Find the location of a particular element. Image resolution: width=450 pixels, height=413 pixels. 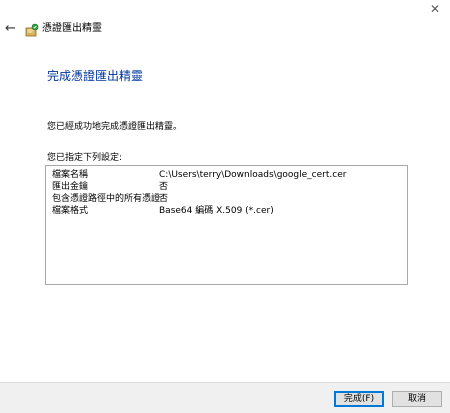

back-button: ← is located at coordinates (12, 29).